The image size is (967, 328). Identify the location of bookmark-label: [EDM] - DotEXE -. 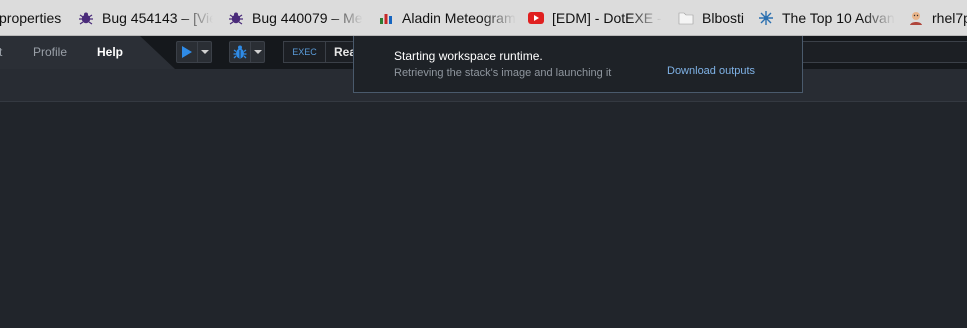
(607, 18).